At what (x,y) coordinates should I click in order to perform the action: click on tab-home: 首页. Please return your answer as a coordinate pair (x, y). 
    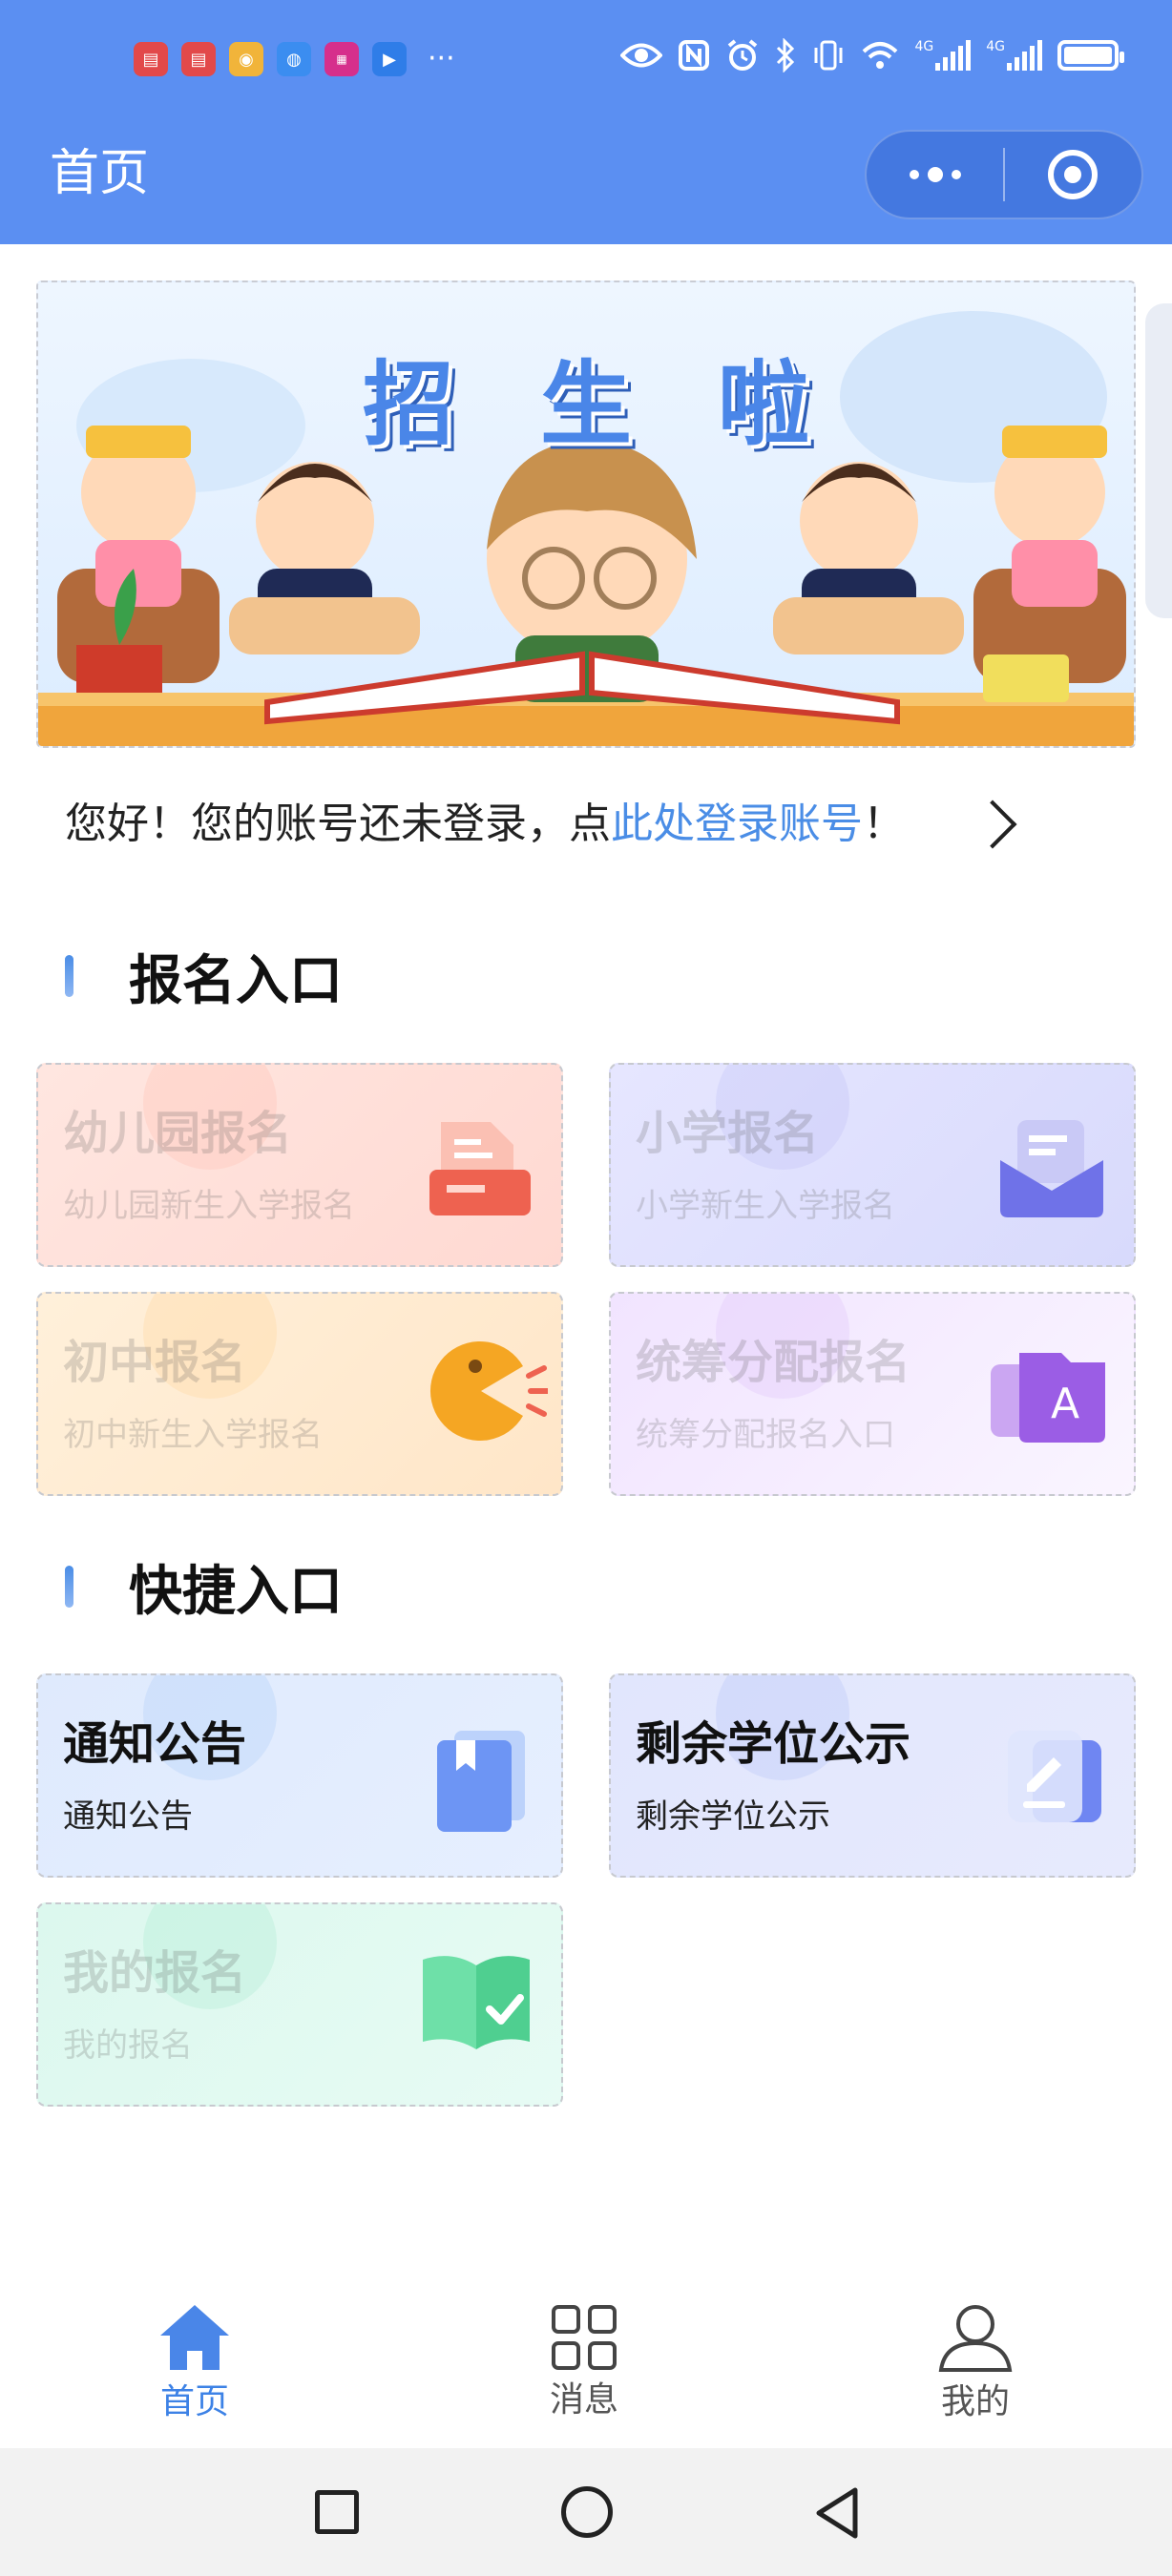
    Looking at the image, I should click on (194, 2364).